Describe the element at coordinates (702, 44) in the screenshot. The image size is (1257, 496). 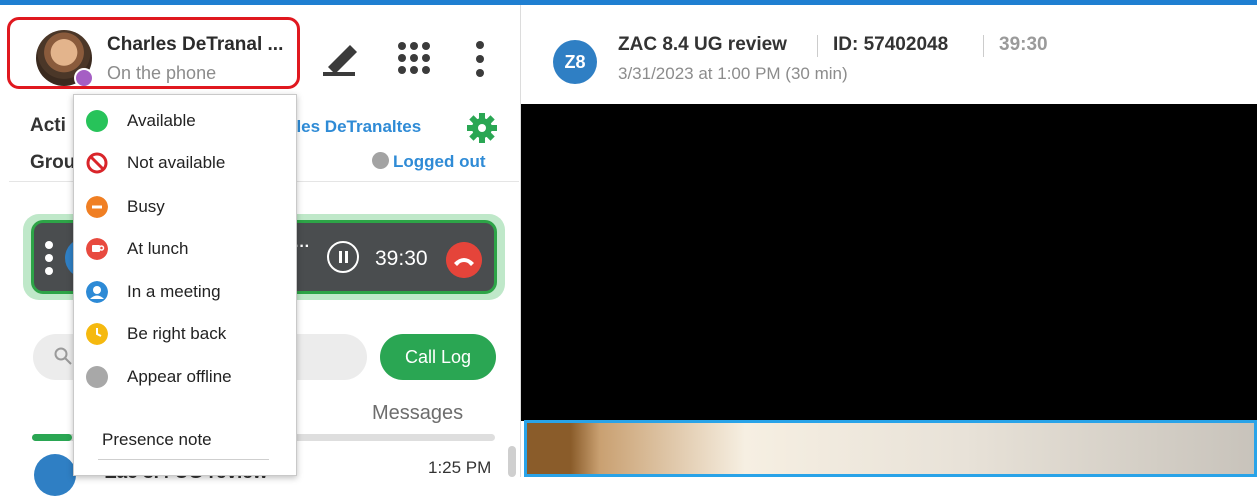
I see `meeting-title: ZAC 8.4 UG review` at that location.